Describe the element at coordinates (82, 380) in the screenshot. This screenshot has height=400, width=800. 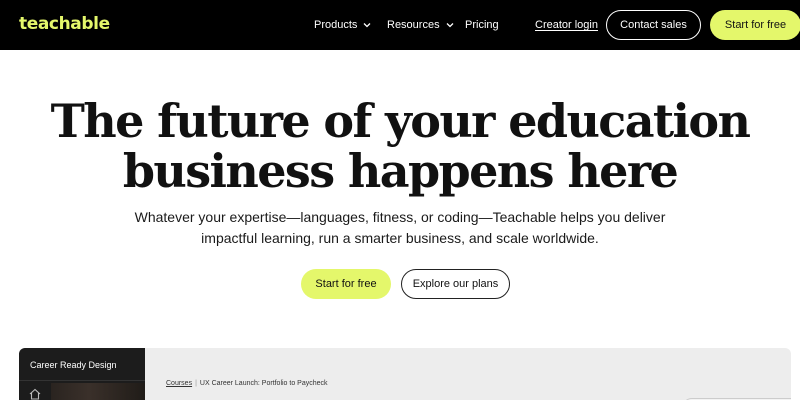
I see `divider` at that location.